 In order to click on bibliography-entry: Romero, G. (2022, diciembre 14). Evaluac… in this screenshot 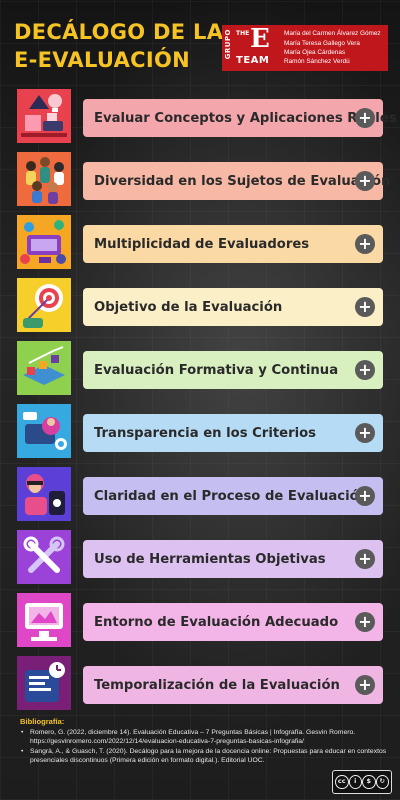, I will do `click(205, 737)`.